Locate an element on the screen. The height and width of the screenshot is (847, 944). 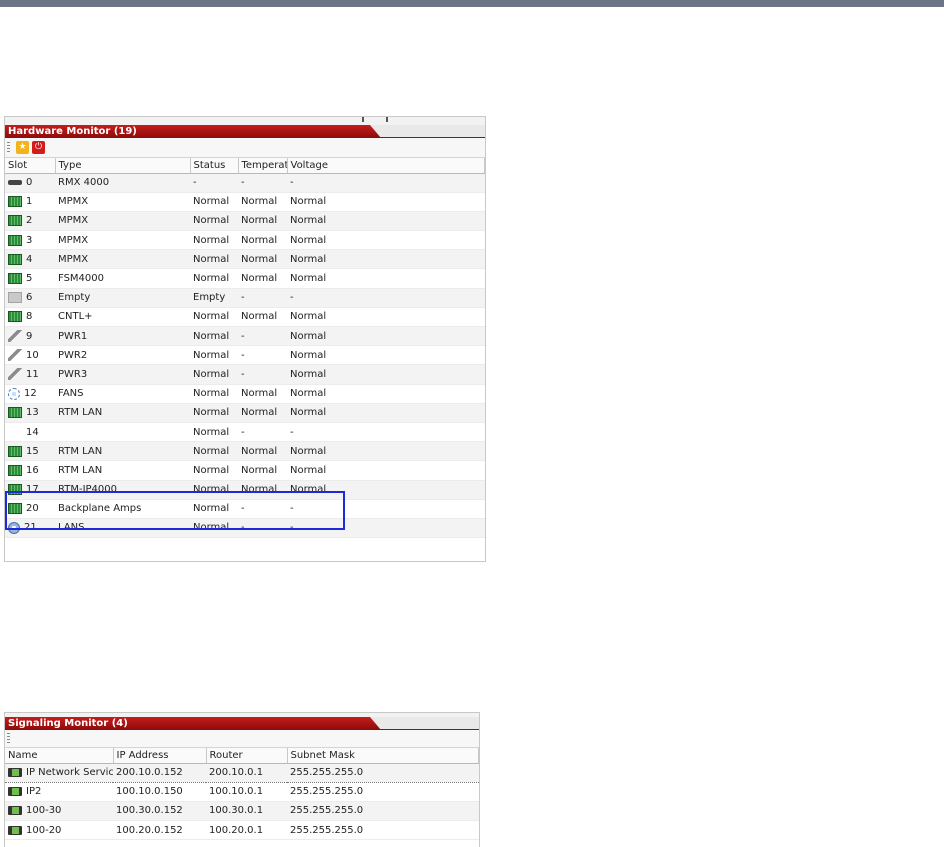
ip-address-cell: 200.10.0.152 is located at coordinates (159, 772).